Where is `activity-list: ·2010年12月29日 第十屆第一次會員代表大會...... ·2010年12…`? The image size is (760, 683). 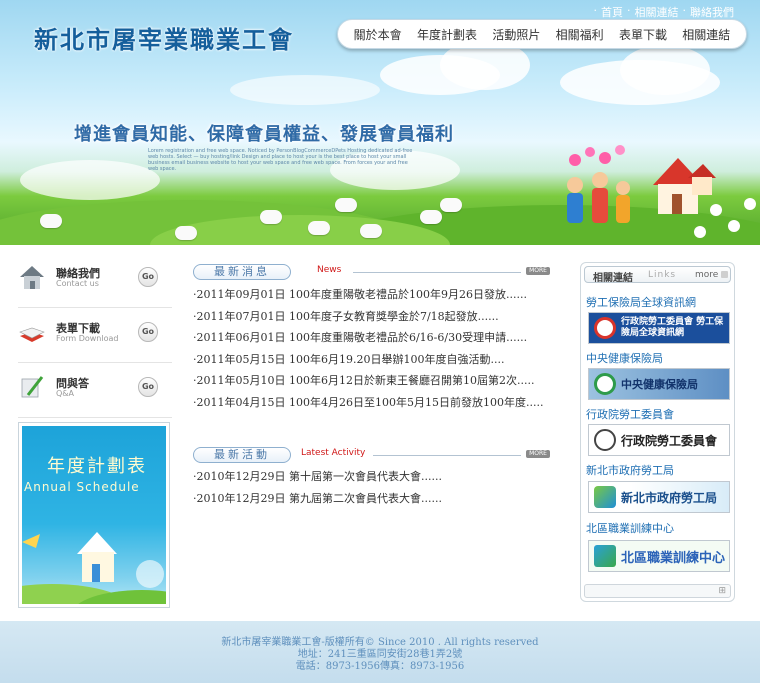
activity-list: ·2010年12月29日 第十屆第一次會員代表大會...... ·2010年12… is located at coordinates (368, 491).